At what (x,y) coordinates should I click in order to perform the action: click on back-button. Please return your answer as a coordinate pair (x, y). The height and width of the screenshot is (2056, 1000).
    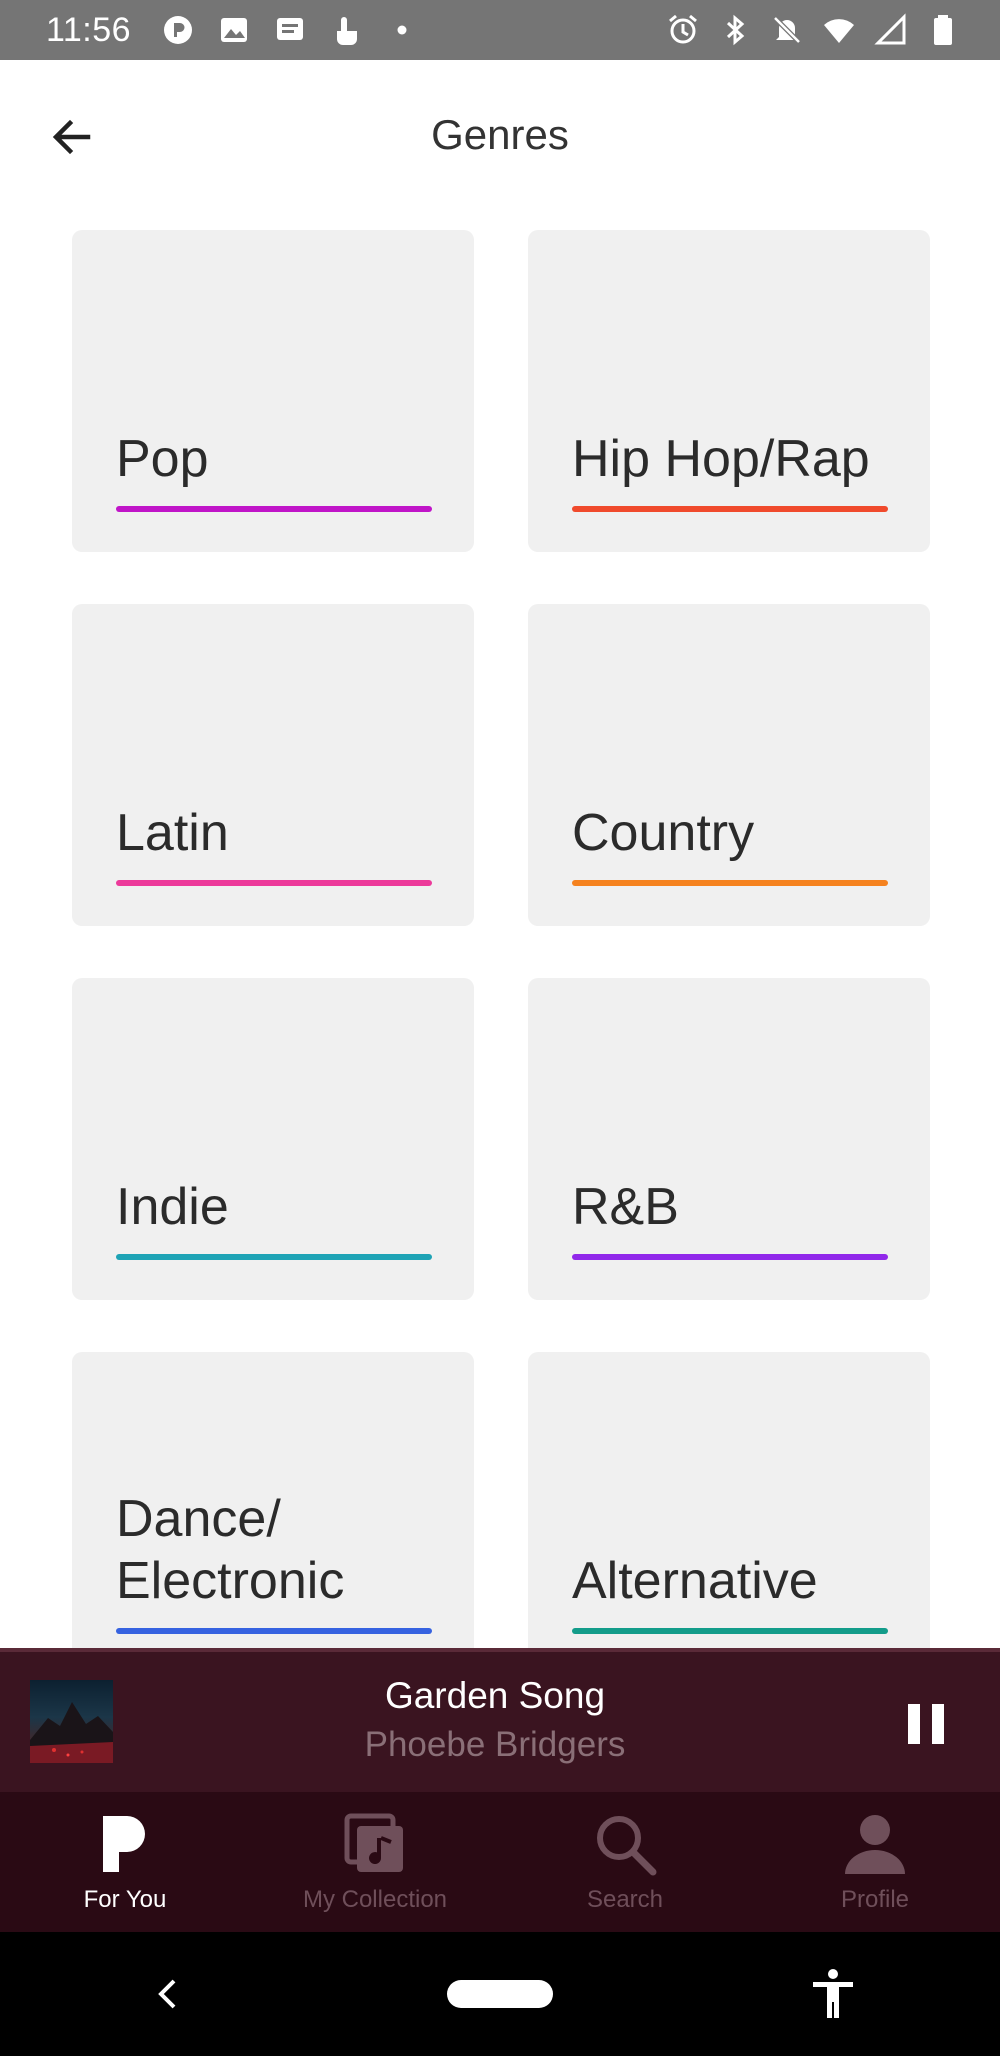
    Looking at the image, I should click on (72, 137).